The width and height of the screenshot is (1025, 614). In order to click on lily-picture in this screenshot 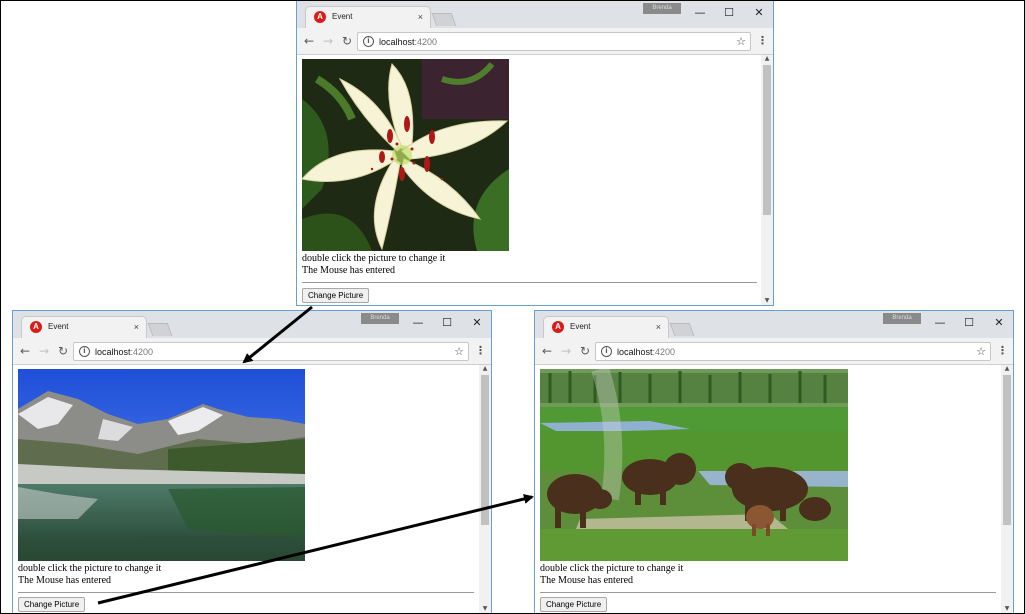, I will do `click(405, 155)`.